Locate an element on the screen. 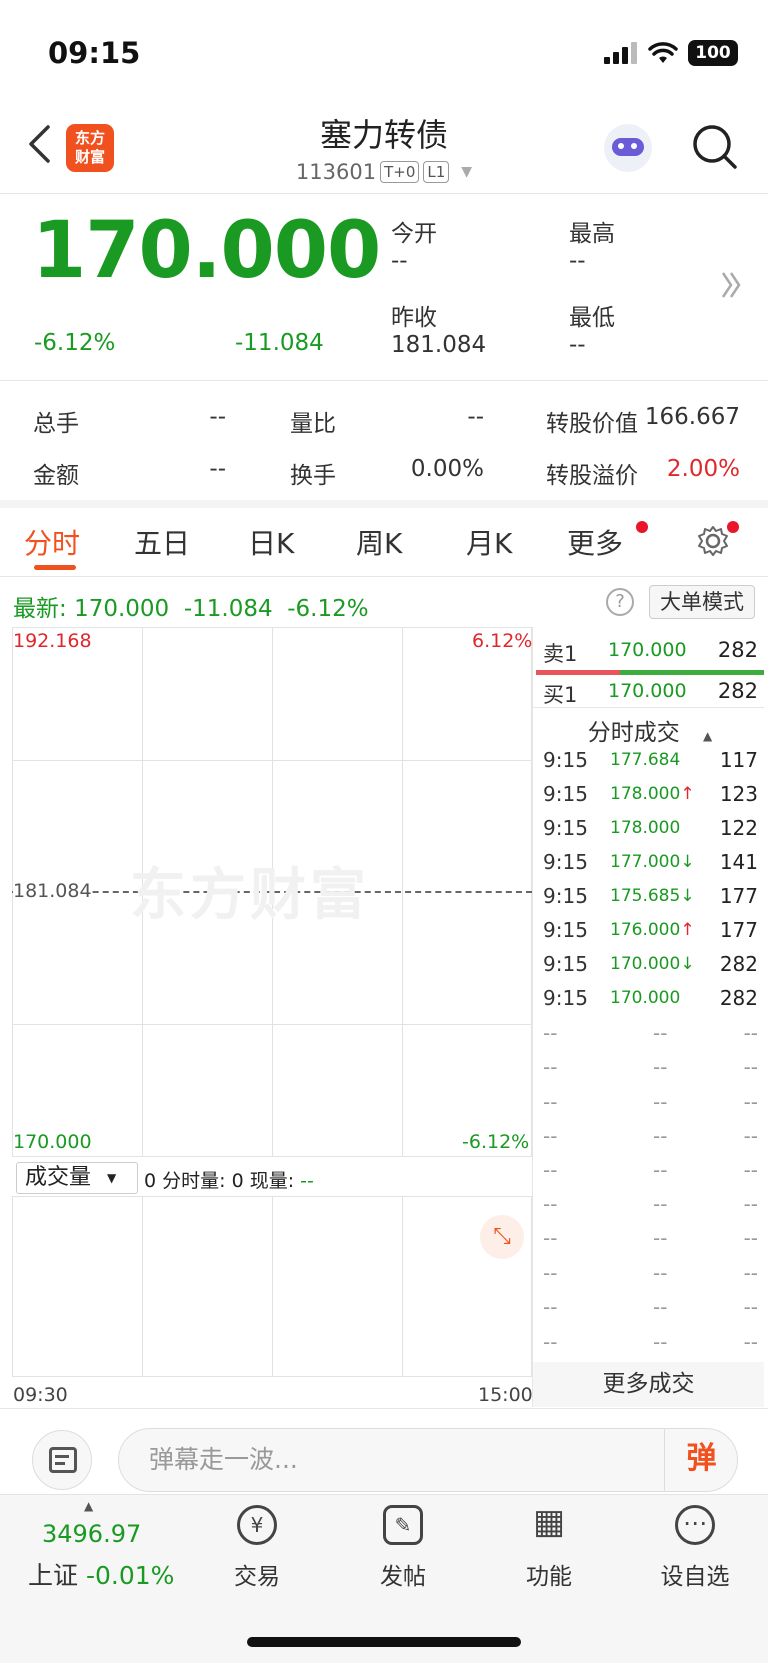  open-label: 今开 is located at coordinates (414, 234).